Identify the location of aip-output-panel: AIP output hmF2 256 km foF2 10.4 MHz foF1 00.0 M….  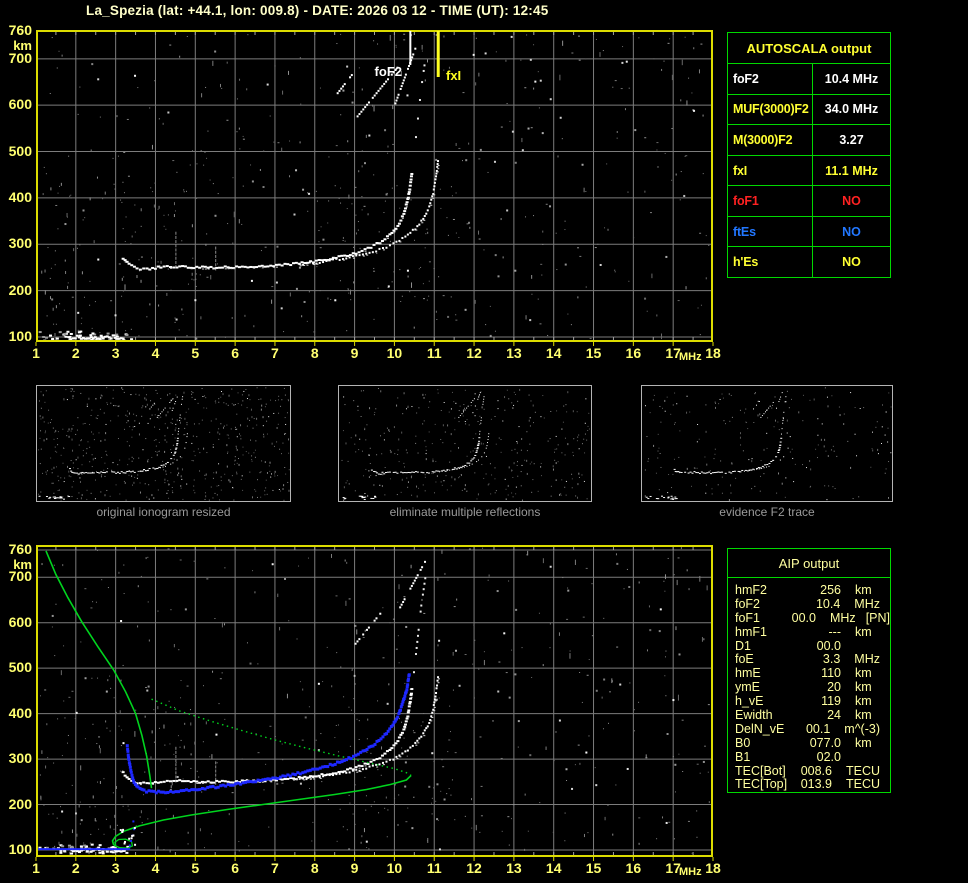
(809, 670).